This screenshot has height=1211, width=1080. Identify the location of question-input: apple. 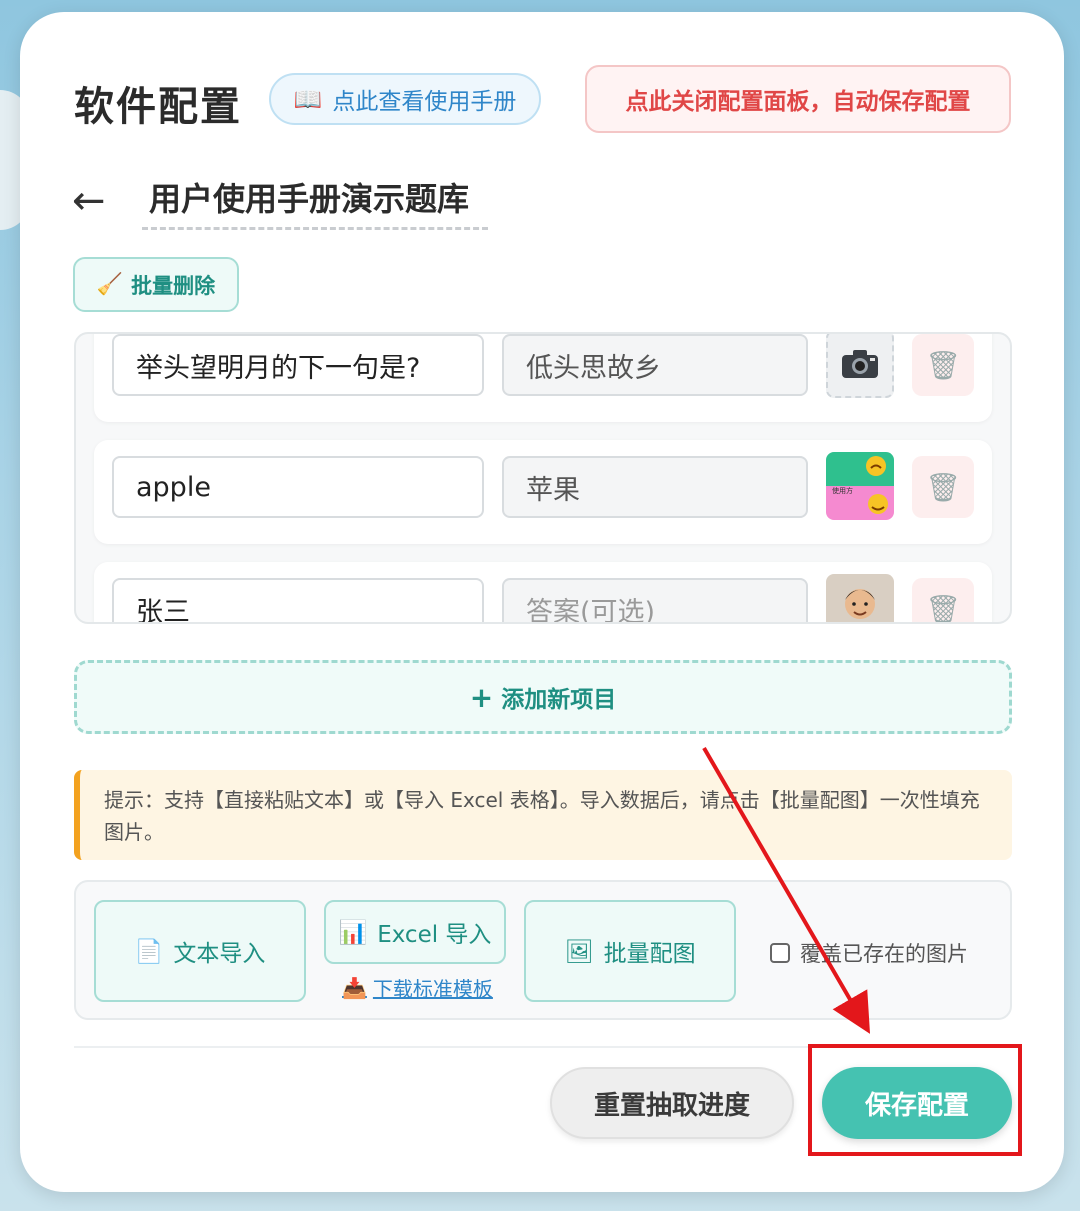
(298, 487).